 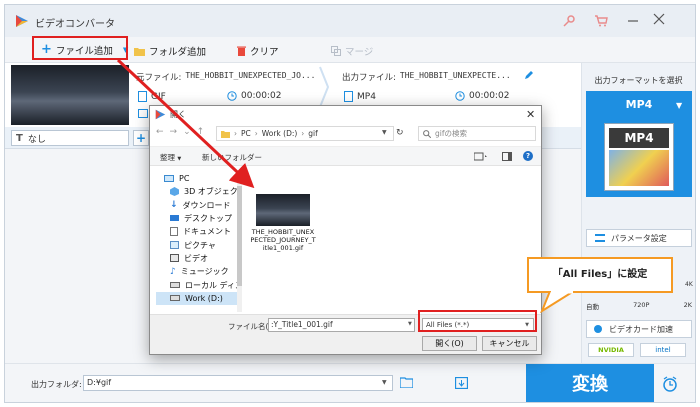 I want to click on red-arrow-icon, so click(x=185, y=123).